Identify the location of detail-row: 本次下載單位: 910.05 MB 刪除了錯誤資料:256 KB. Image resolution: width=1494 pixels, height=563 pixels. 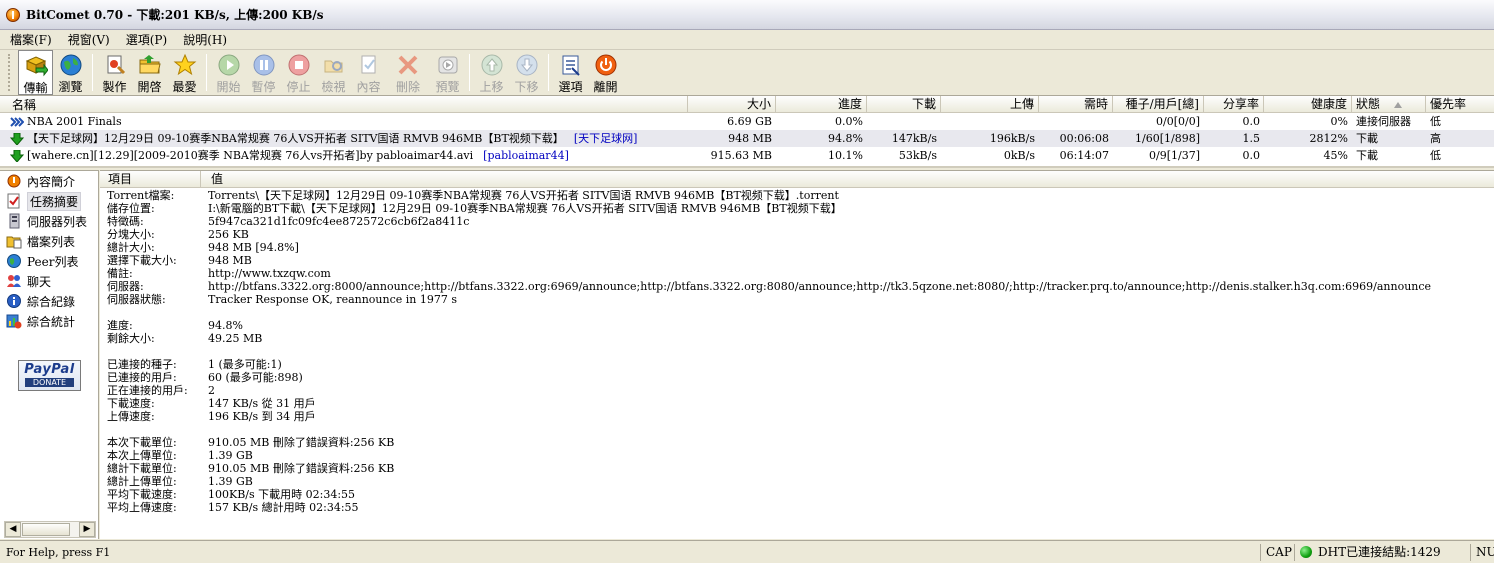
(797, 442).